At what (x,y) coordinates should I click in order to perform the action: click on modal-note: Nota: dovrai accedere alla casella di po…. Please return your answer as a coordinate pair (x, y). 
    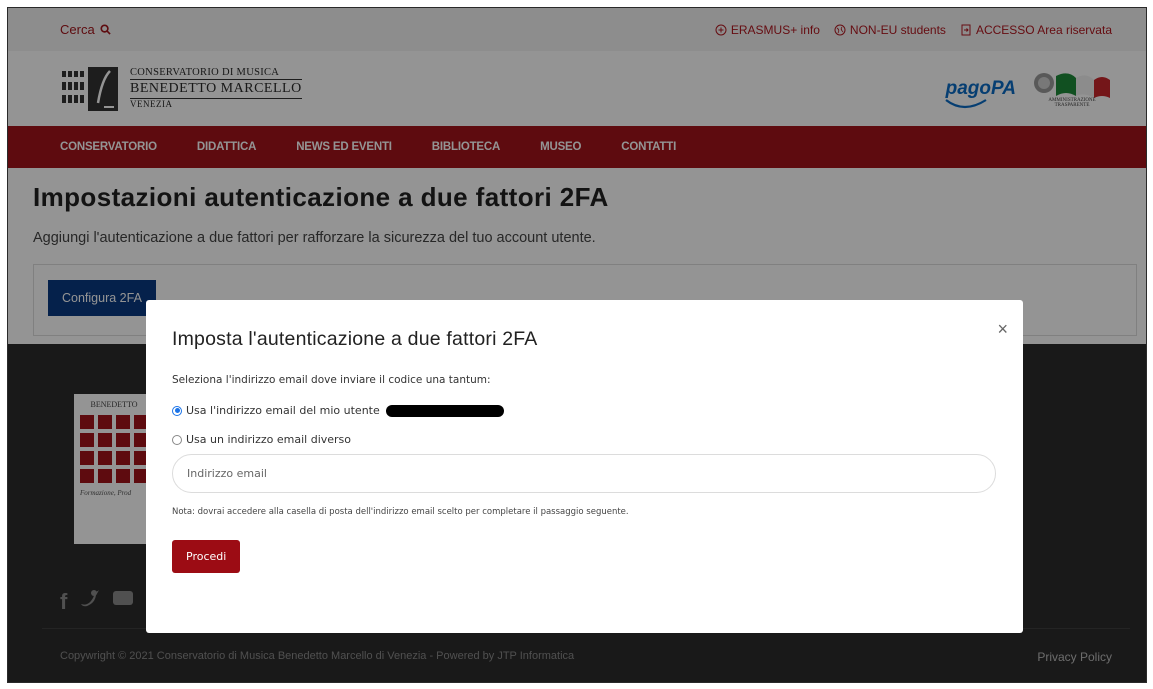
    Looking at the image, I should click on (400, 512).